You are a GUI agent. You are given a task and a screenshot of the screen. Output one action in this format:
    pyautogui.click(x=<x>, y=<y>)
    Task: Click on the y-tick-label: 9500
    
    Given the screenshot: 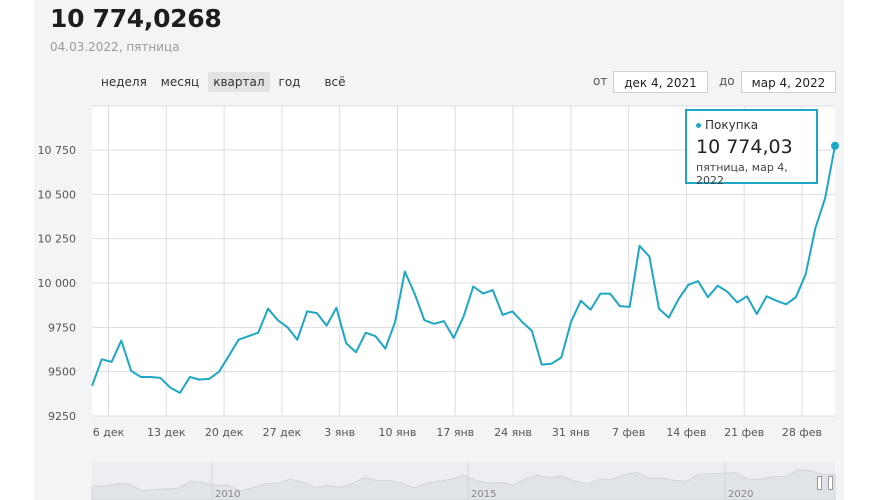 What is the action you would take?
    pyautogui.click(x=62, y=372)
    